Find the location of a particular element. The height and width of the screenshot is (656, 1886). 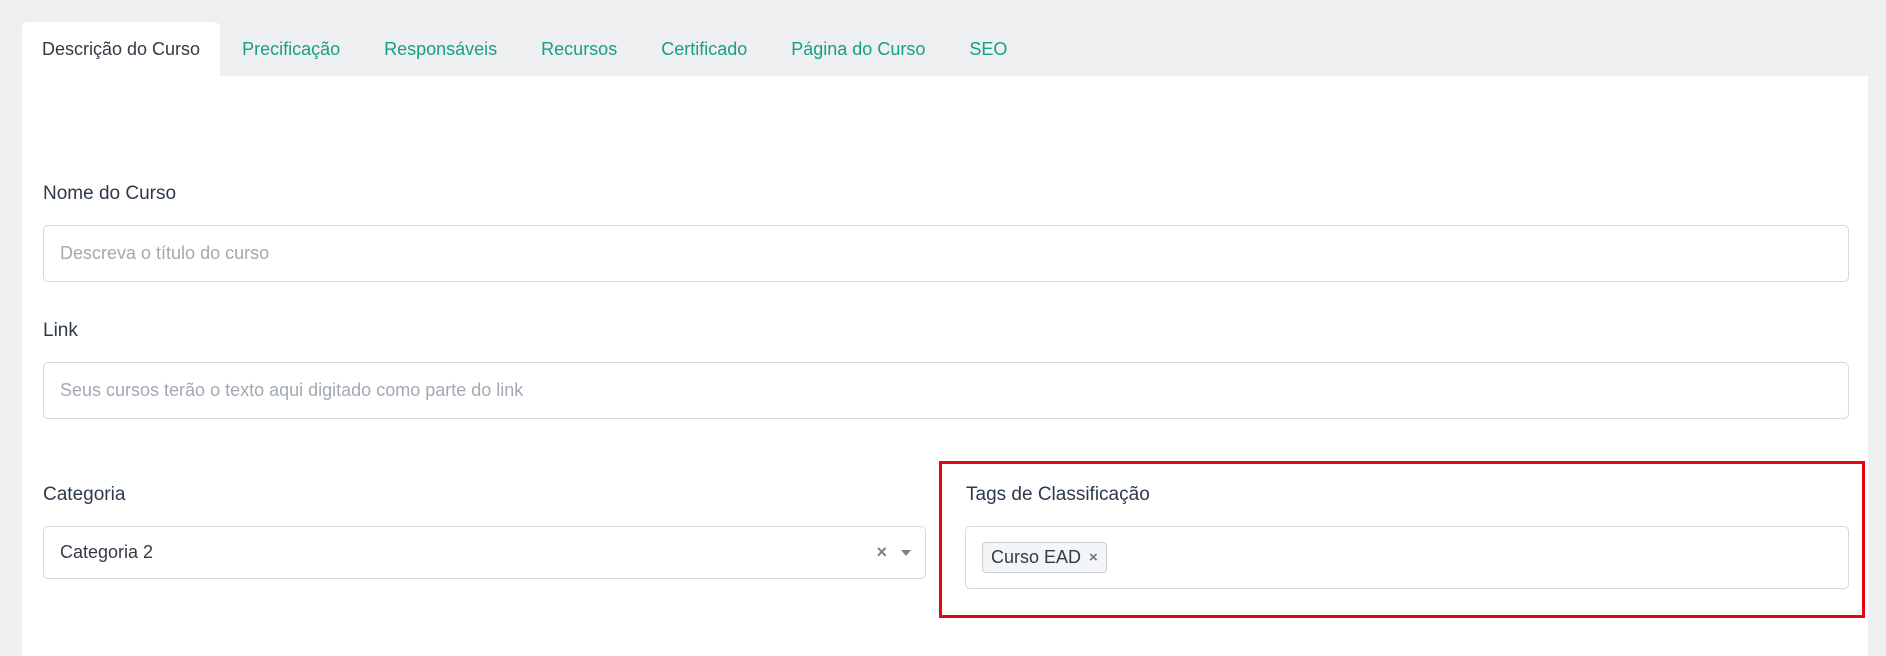

tab-seo: SEO is located at coordinates (988, 49).